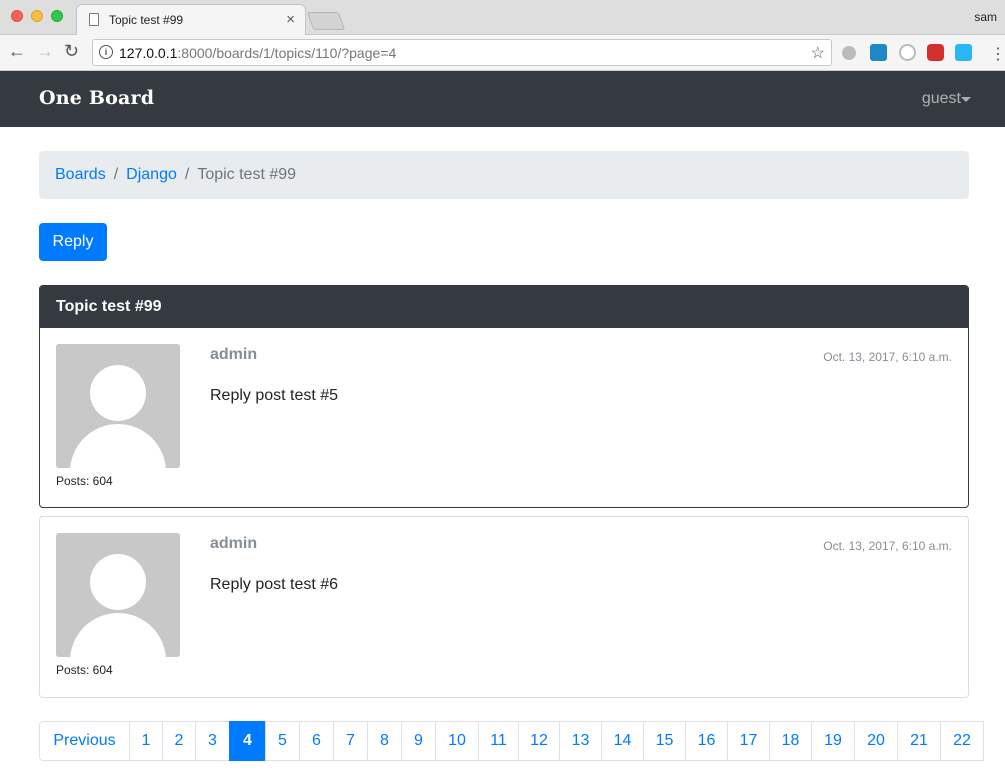 Image resolution: width=1005 pixels, height=771 pixels. I want to click on page-link-1: 1, so click(146, 741).